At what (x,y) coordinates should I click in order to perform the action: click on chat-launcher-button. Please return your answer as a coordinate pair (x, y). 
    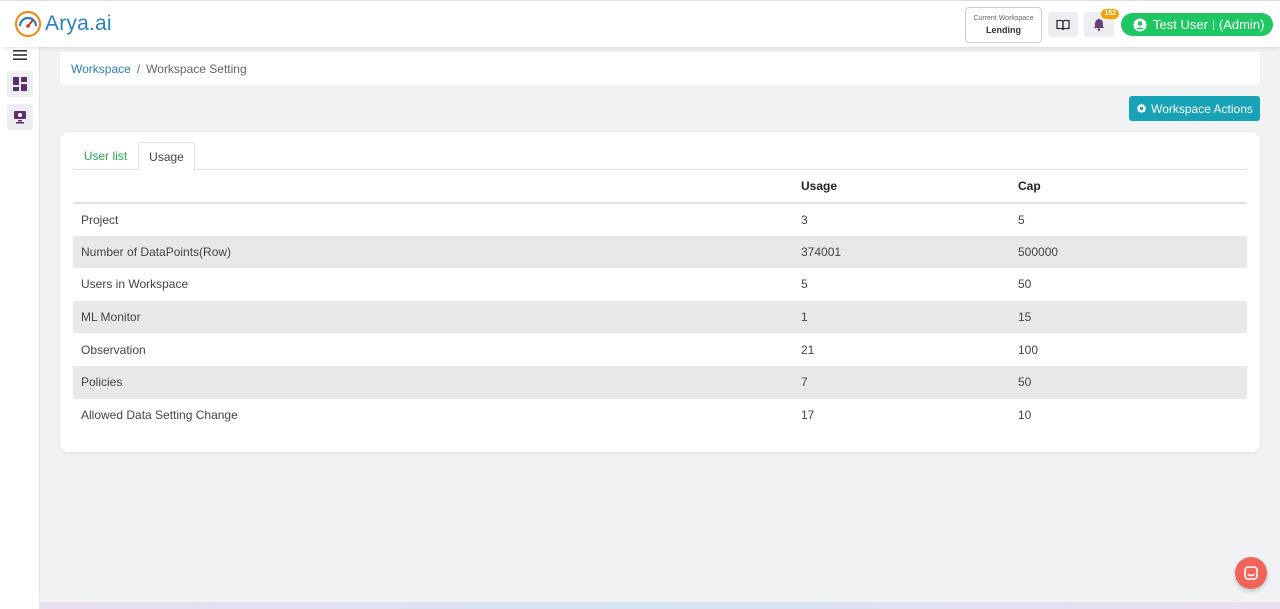
    Looking at the image, I should click on (1251, 573).